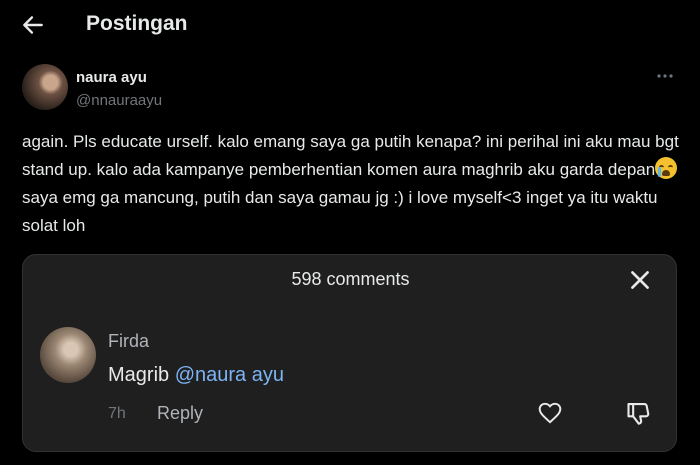  What do you see at coordinates (119, 100) in the screenshot?
I see `author-handle: @nnauraayu` at bounding box center [119, 100].